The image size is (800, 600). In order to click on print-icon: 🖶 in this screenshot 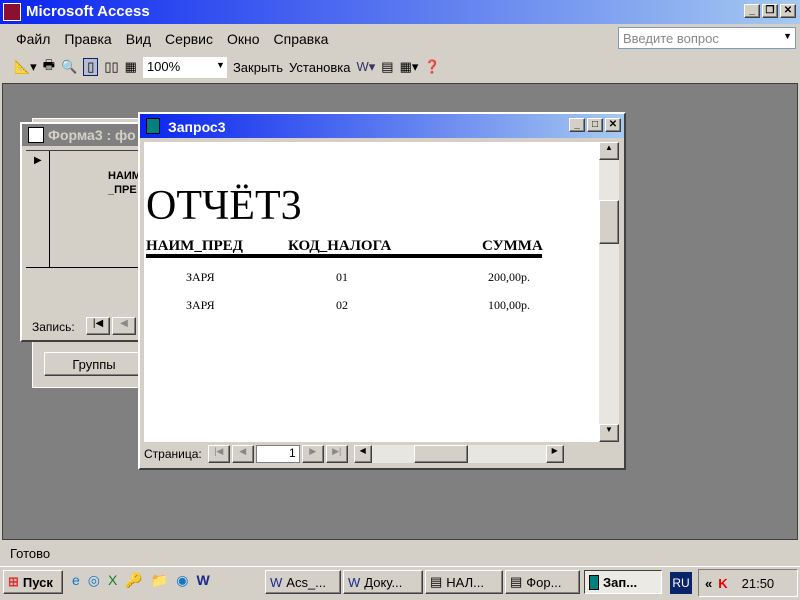, I will do `click(49, 67)`.